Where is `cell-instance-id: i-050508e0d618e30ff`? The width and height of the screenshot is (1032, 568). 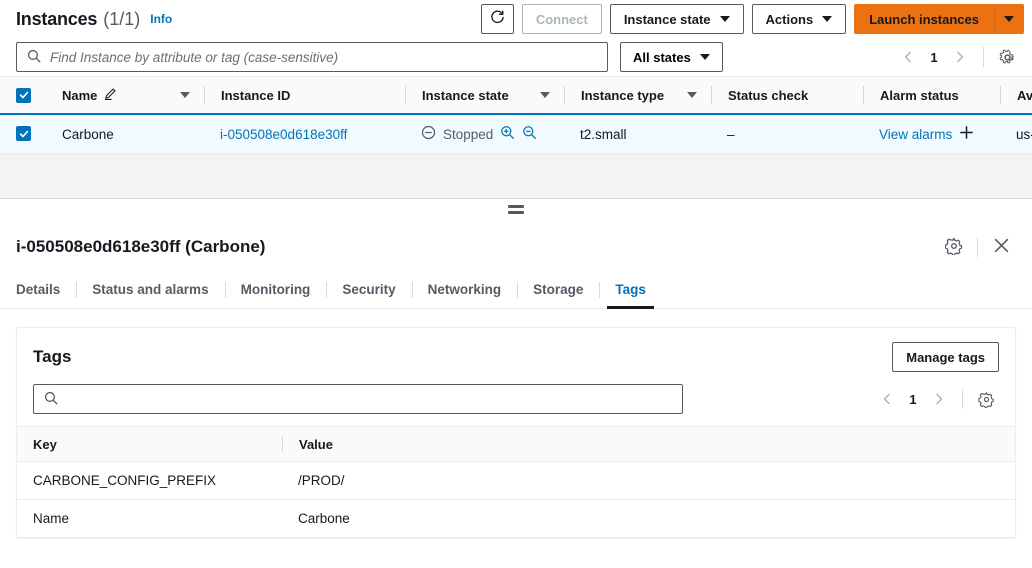
cell-instance-id: i-050508e0d618e30ff is located at coordinates (304, 134).